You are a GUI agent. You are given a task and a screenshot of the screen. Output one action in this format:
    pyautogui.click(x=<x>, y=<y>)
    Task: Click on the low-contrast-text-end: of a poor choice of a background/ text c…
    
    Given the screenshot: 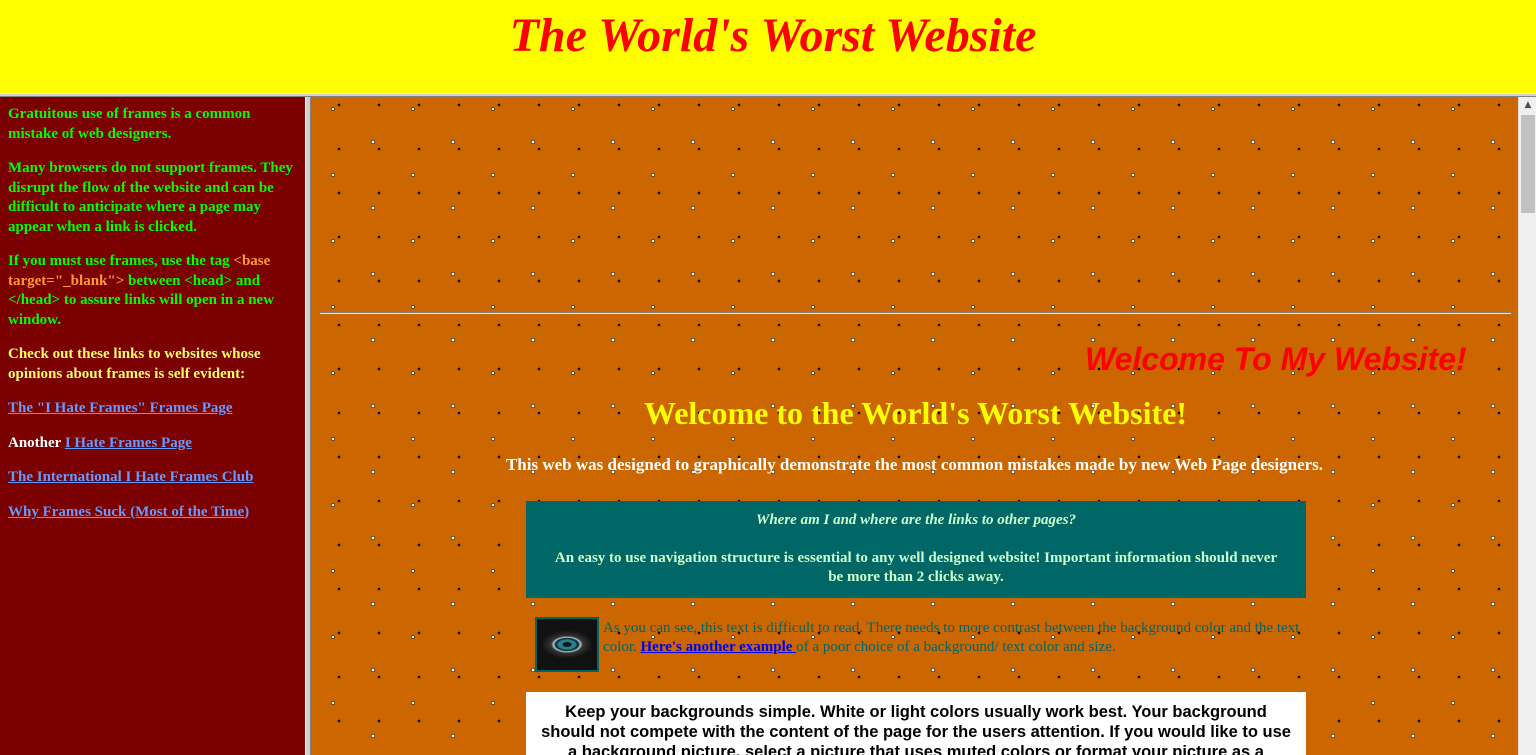 What is the action you would take?
    pyautogui.click(x=956, y=647)
    